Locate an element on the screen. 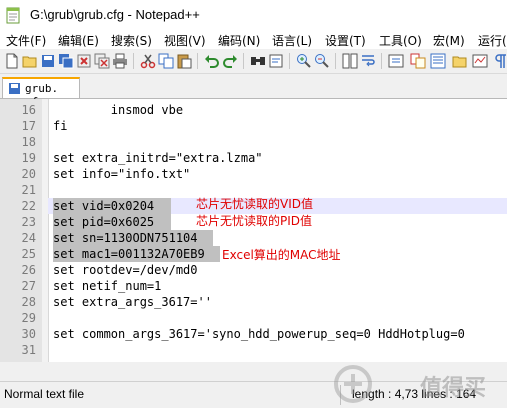 The width and height of the screenshot is (507, 408). close-file-icon is located at coordinates (84, 61).